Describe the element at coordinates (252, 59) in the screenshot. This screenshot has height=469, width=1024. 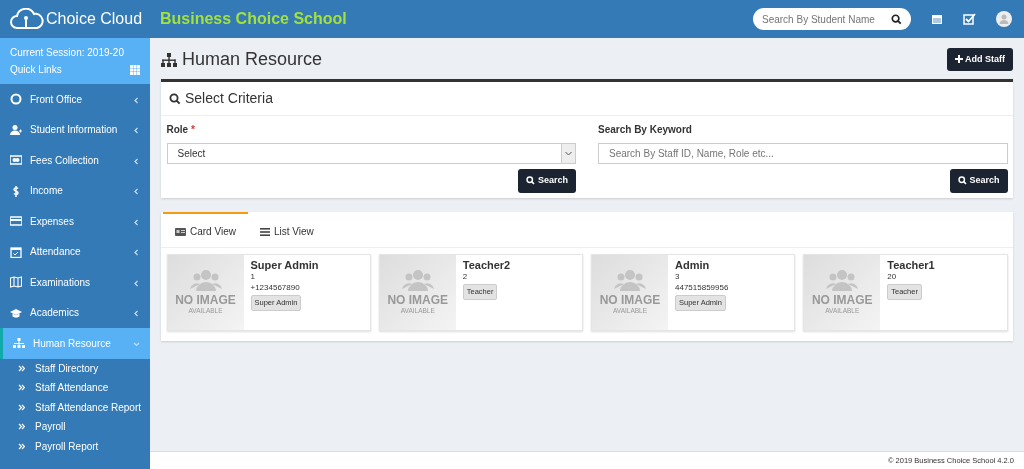
I see `page-title: Human Resource` at that location.